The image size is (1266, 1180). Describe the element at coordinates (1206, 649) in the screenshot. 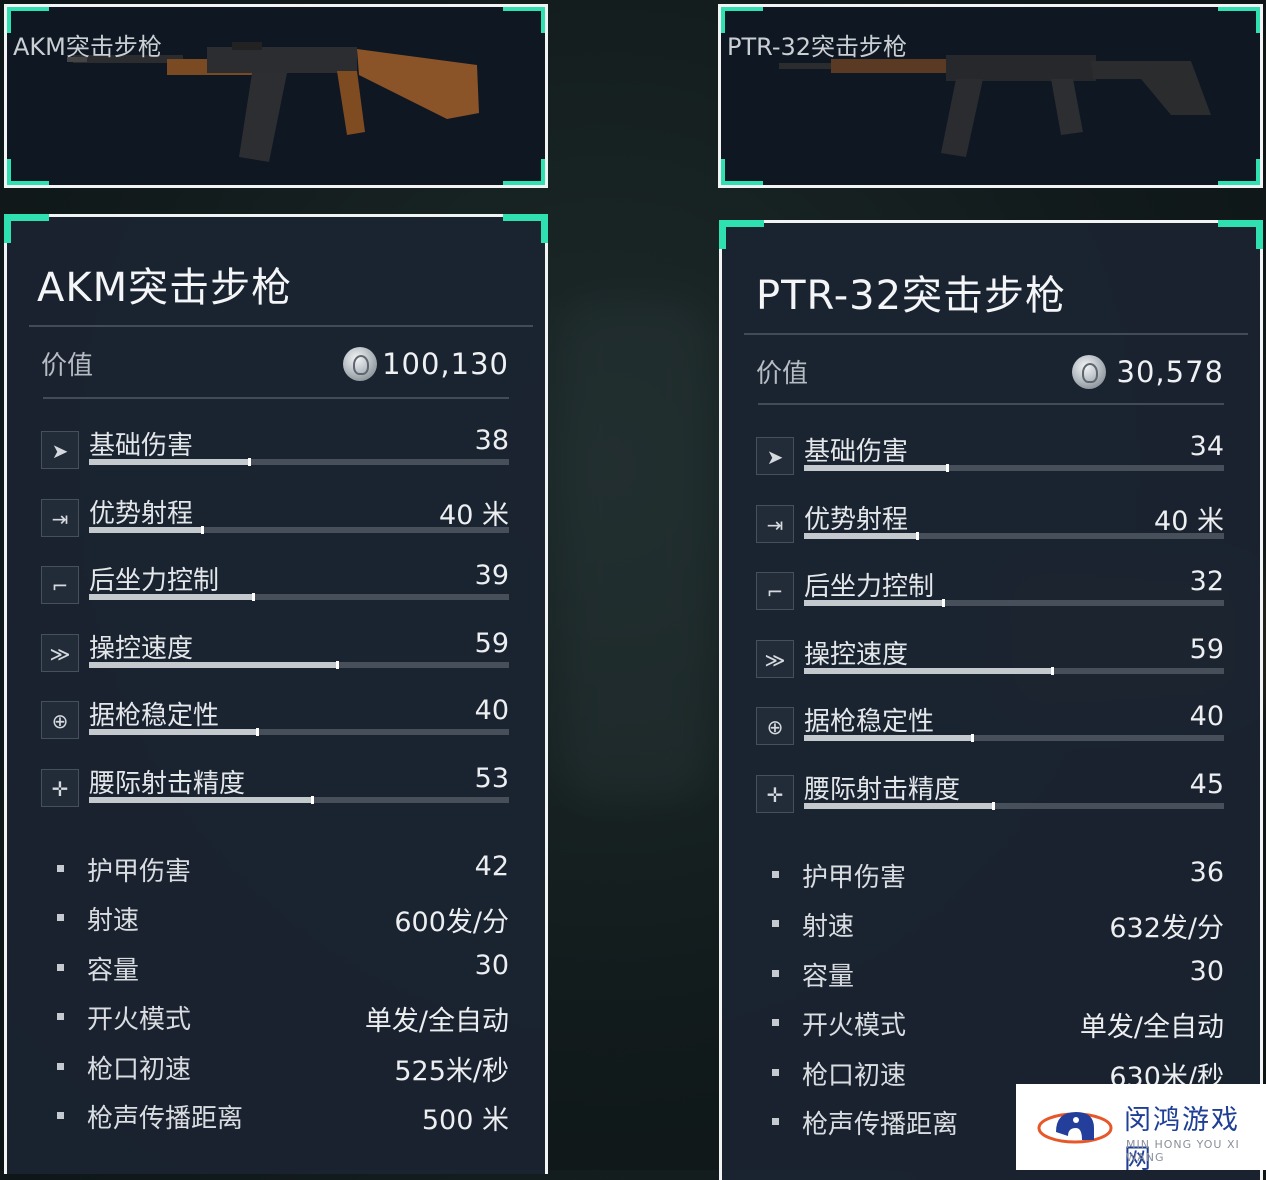

I see `stat-value: 59` at that location.